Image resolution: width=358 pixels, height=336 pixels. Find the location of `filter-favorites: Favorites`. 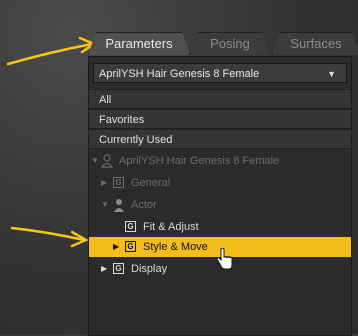

filter-favorites: Favorites is located at coordinates (220, 119).